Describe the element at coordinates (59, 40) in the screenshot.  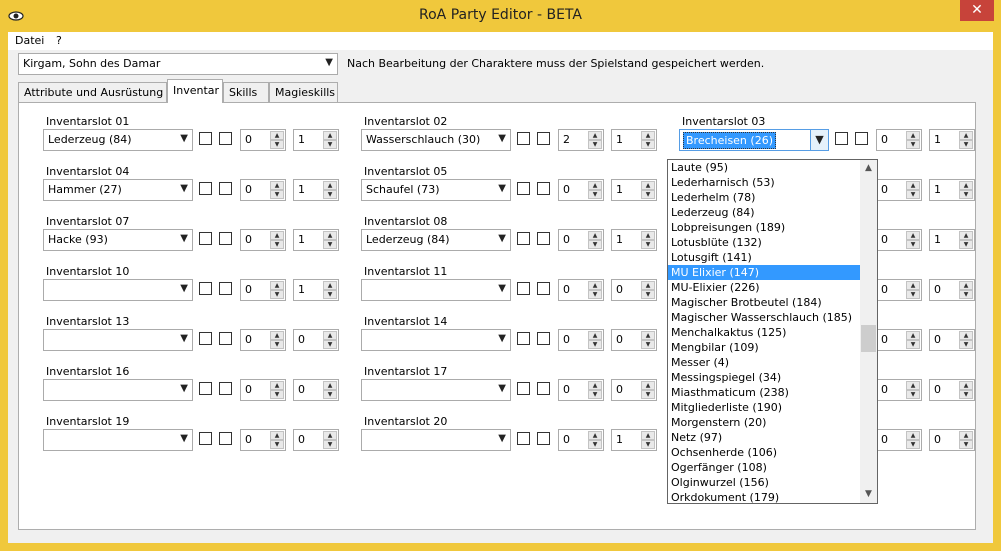
I see `menu-help: ?` at that location.